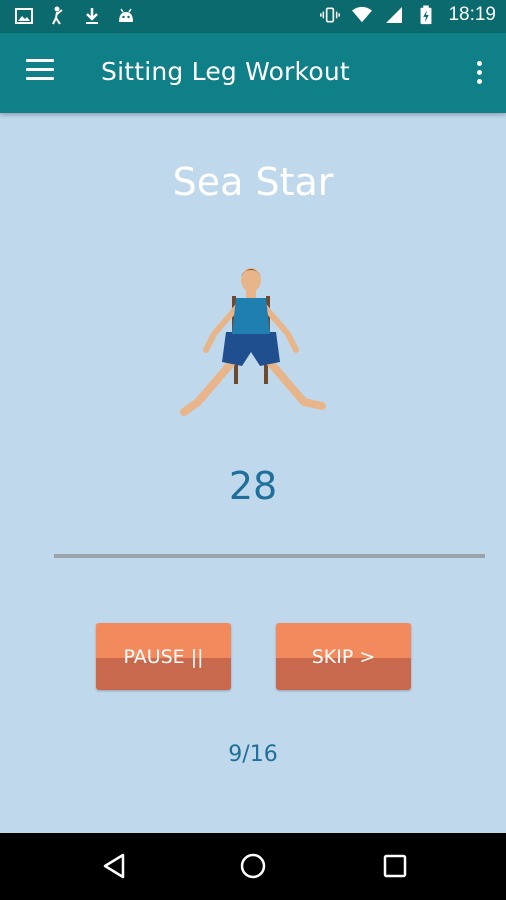 Image resolution: width=506 pixels, height=900 pixels. I want to click on navigation-bar, so click(253, 866).